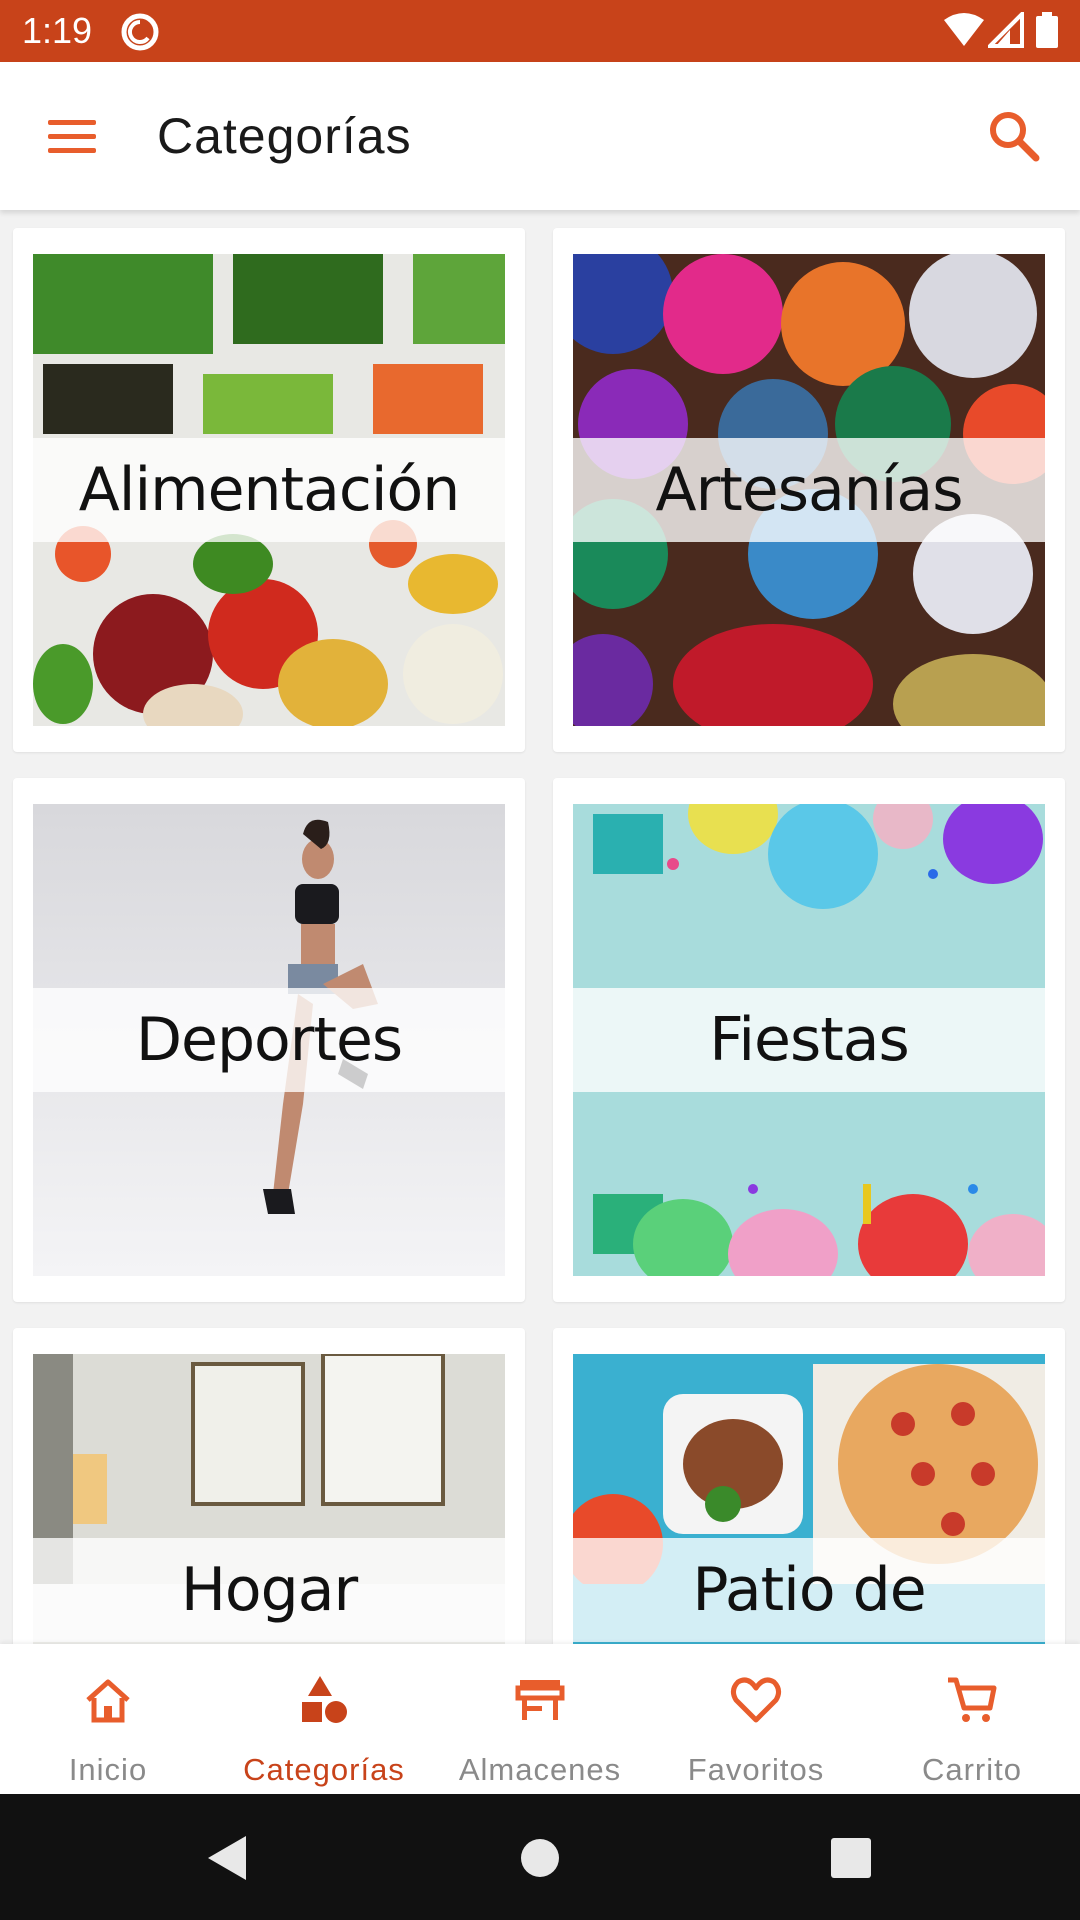  Describe the element at coordinates (72, 136) in the screenshot. I see `menu-icon` at that location.